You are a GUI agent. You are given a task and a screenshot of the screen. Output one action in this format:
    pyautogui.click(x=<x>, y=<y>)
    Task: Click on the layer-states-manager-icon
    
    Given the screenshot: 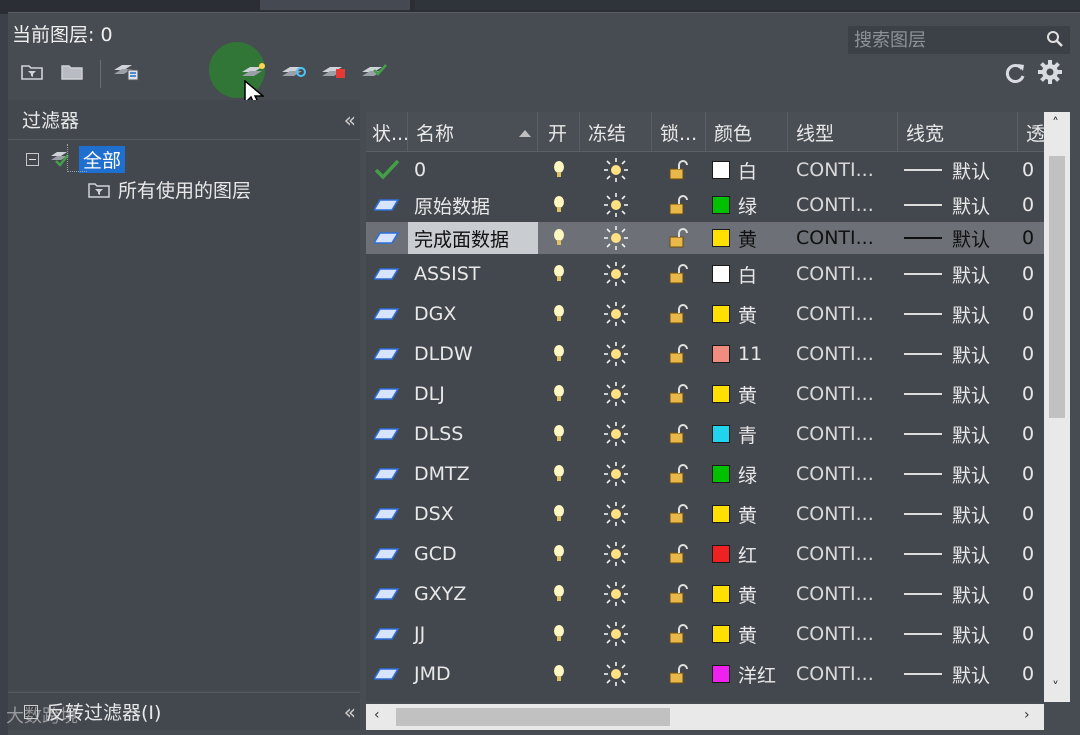 What is the action you would take?
    pyautogui.click(x=126, y=71)
    